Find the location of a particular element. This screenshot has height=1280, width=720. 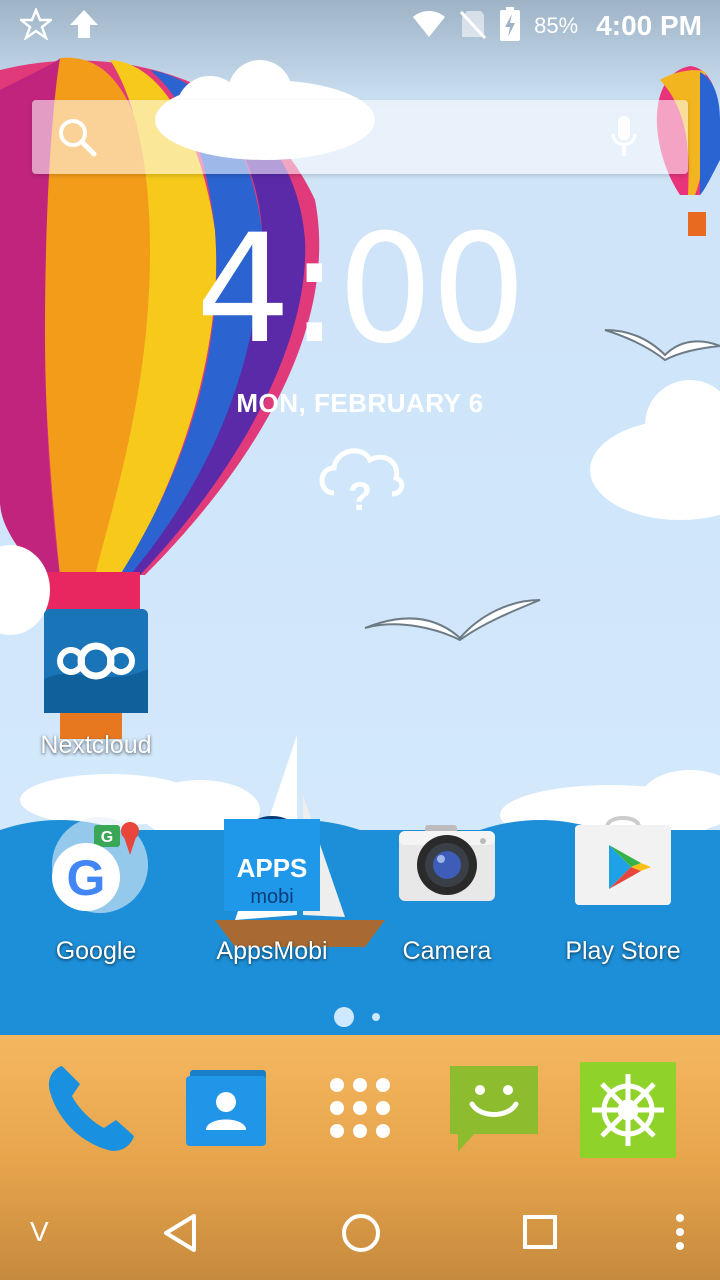

more-options-button is located at coordinates (680, 1234).